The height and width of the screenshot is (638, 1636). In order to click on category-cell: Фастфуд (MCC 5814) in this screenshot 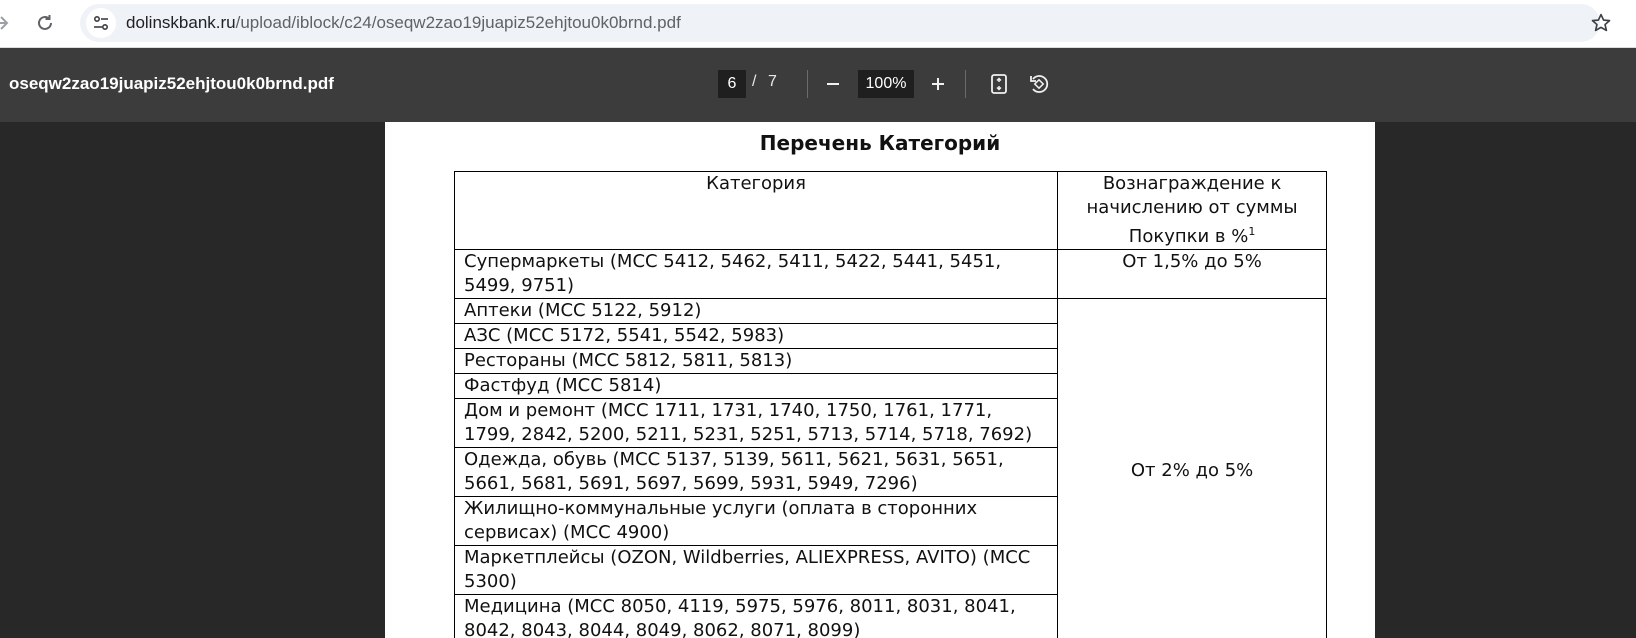, I will do `click(756, 386)`.